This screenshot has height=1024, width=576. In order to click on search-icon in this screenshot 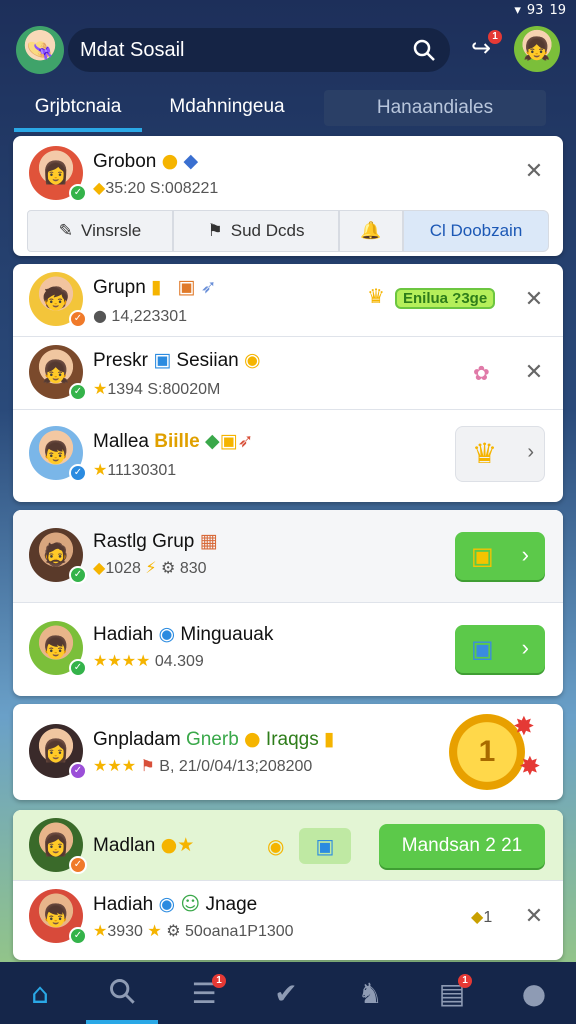, I will do `click(424, 50)`.